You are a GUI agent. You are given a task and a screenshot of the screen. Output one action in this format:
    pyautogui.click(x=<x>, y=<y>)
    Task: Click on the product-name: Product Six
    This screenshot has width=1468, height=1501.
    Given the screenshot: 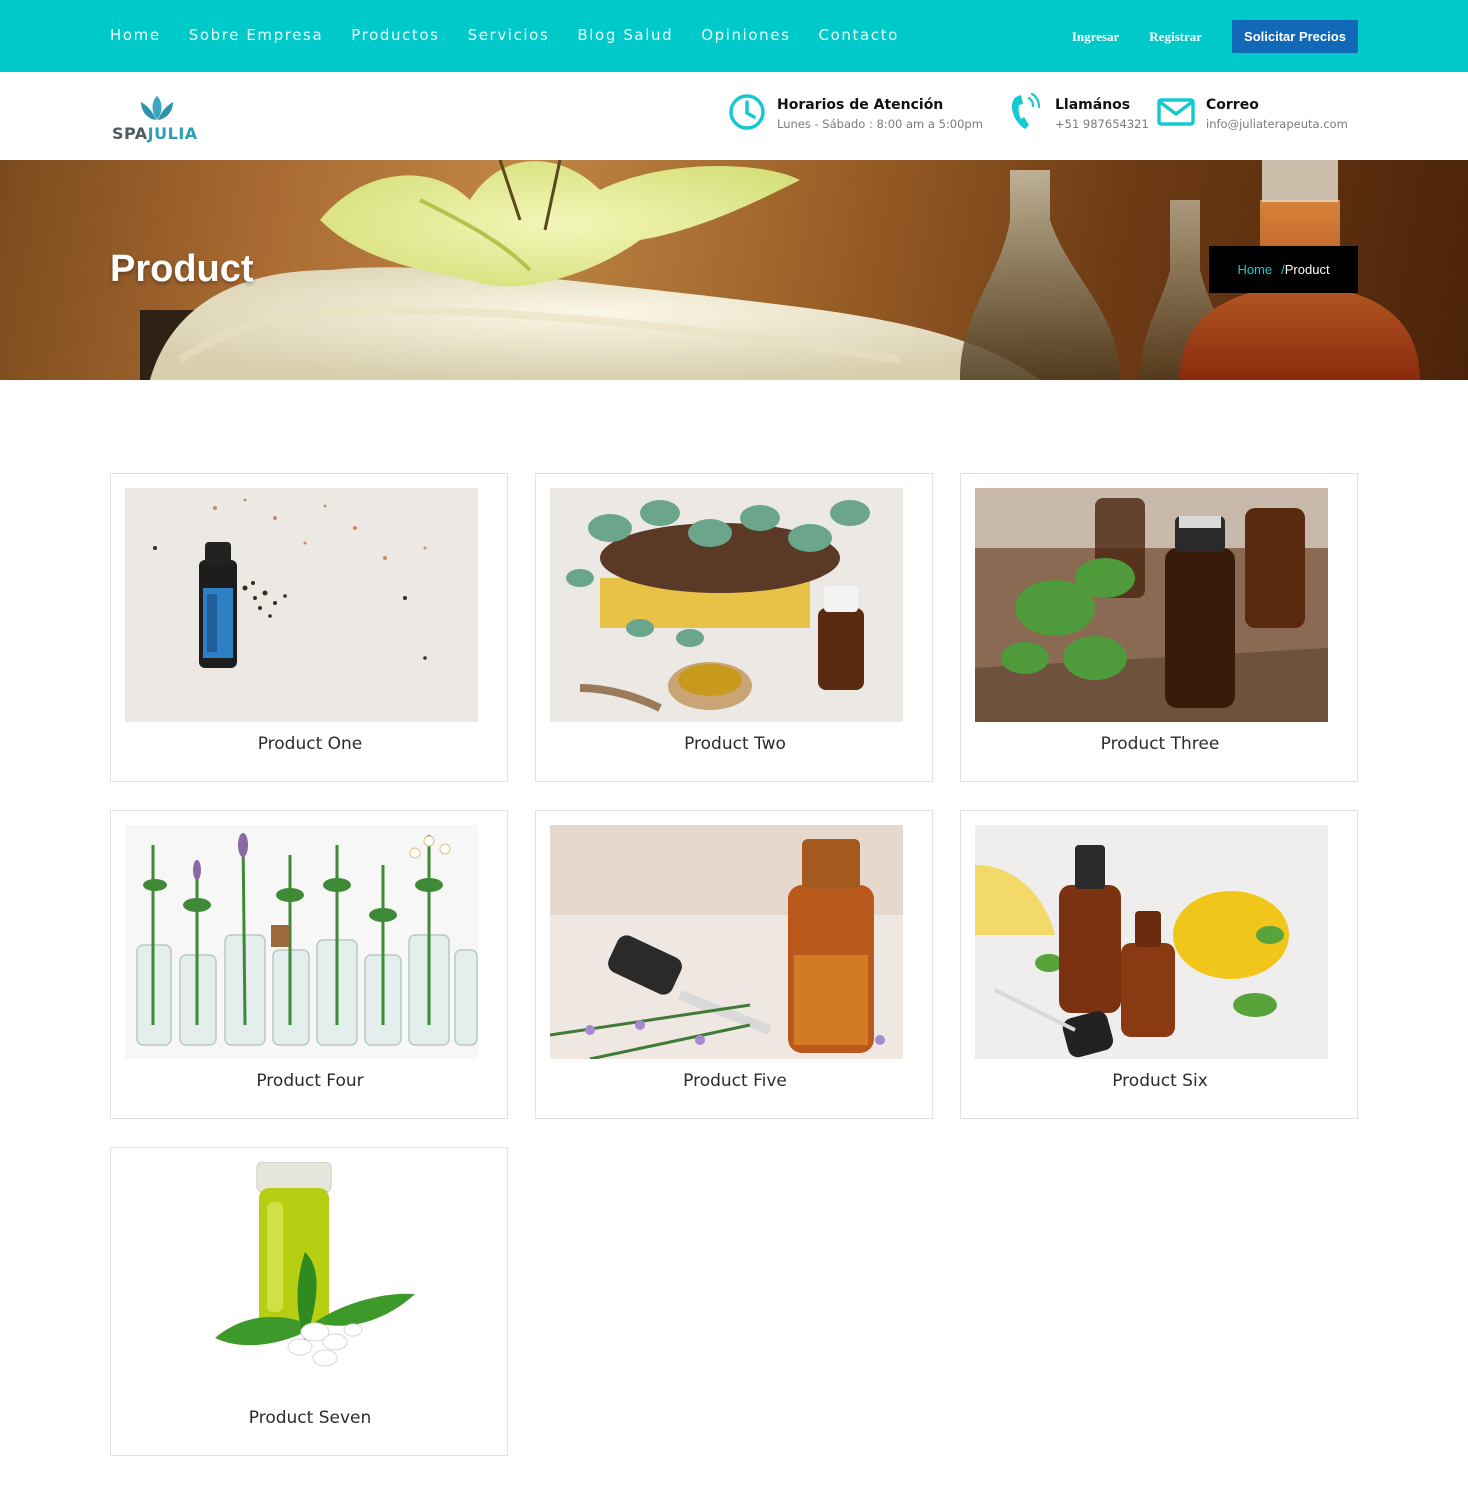 What is the action you would take?
    pyautogui.click(x=1160, y=1081)
    